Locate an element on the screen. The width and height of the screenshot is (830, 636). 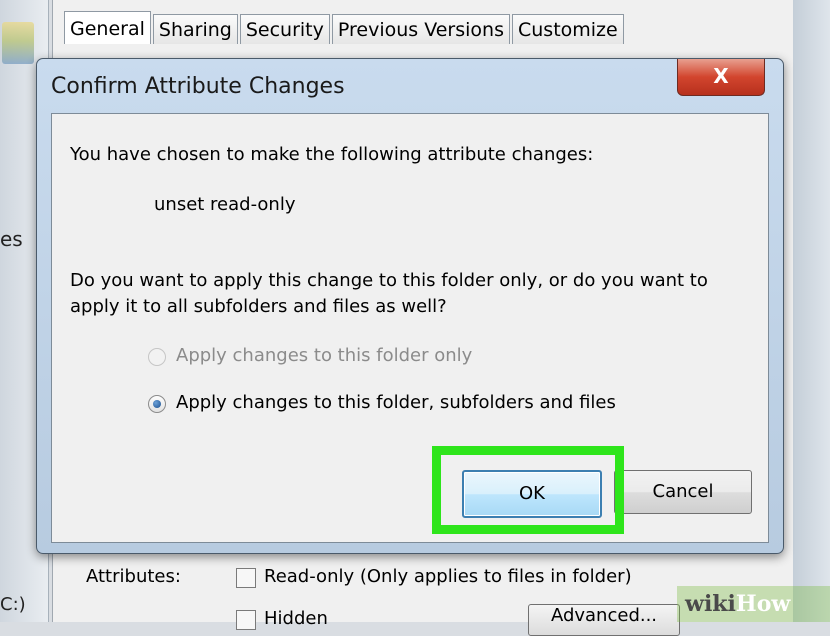
attribute-change: unset read-only is located at coordinates (225, 204).